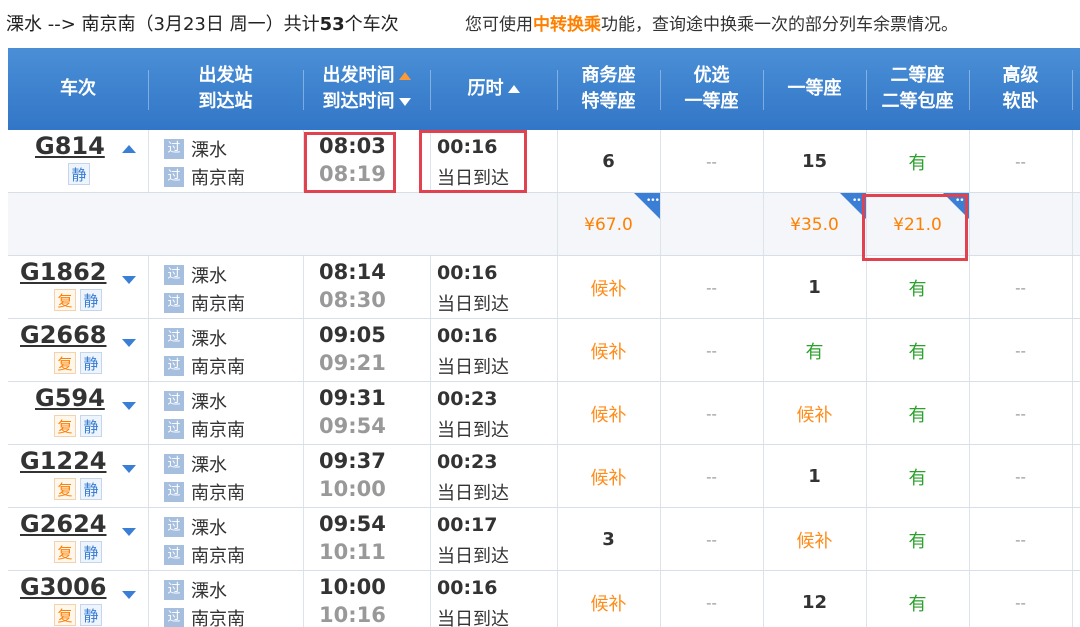  Describe the element at coordinates (404, 76) in the screenshot. I see `sort-asc-icon` at that location.